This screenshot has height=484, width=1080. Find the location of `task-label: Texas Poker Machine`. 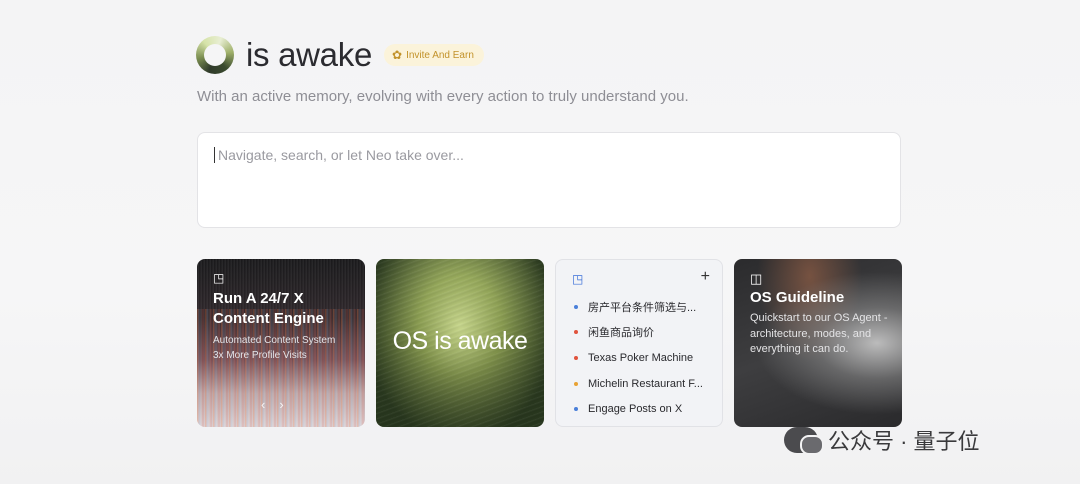

task-label: Texas Poker Machine is located at coordinates (641, 357).